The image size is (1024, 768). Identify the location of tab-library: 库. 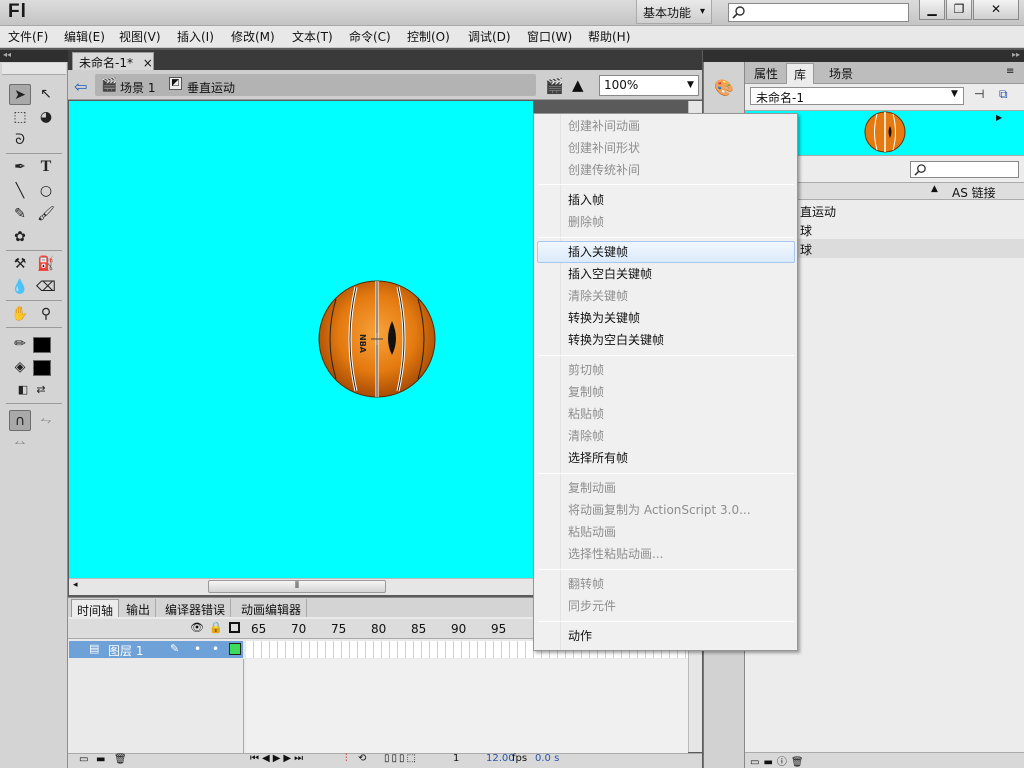
(800, 73).